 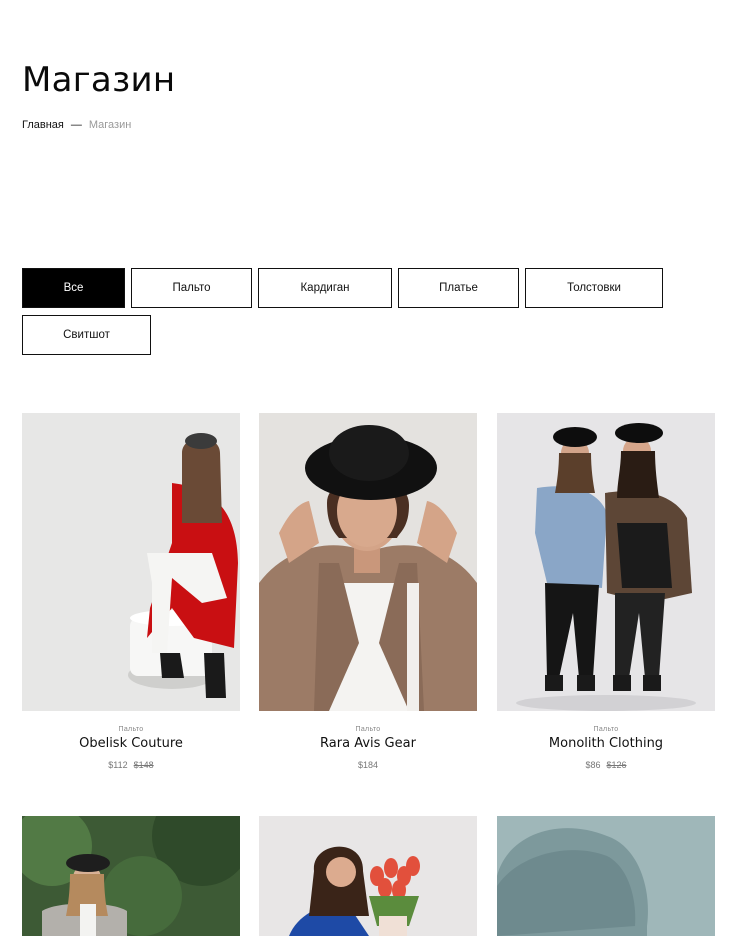 What do you see at coordinates (593, 765) in the screenshot?
I see `current-price: $86` at bounding box center [593, 765].